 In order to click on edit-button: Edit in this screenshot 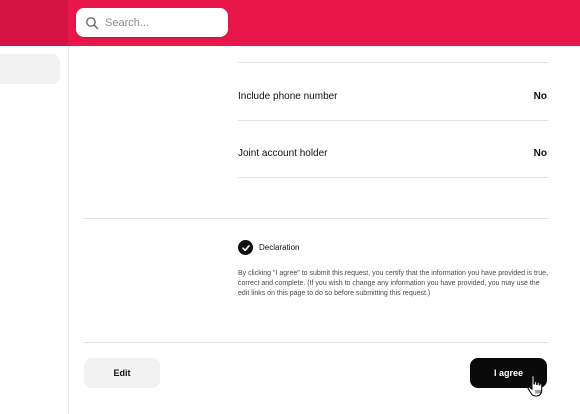, I will do `click(122, 373)`.